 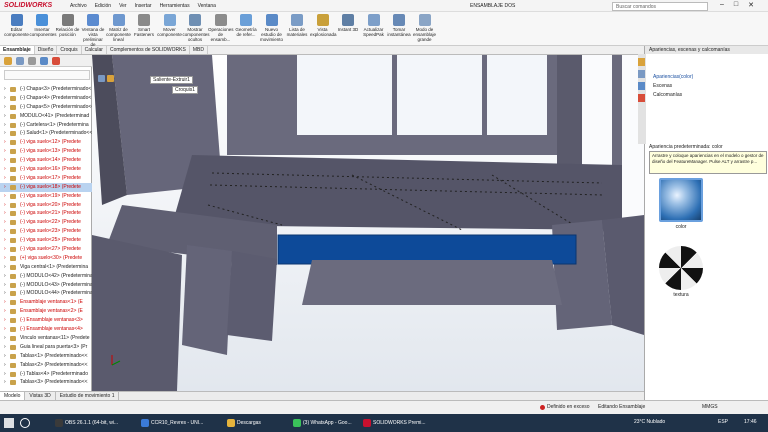 What do you see at coordinates (94, 50) in the screenshot?
I see `command-tab-3: Calcular` at bounding box center [94, 50].